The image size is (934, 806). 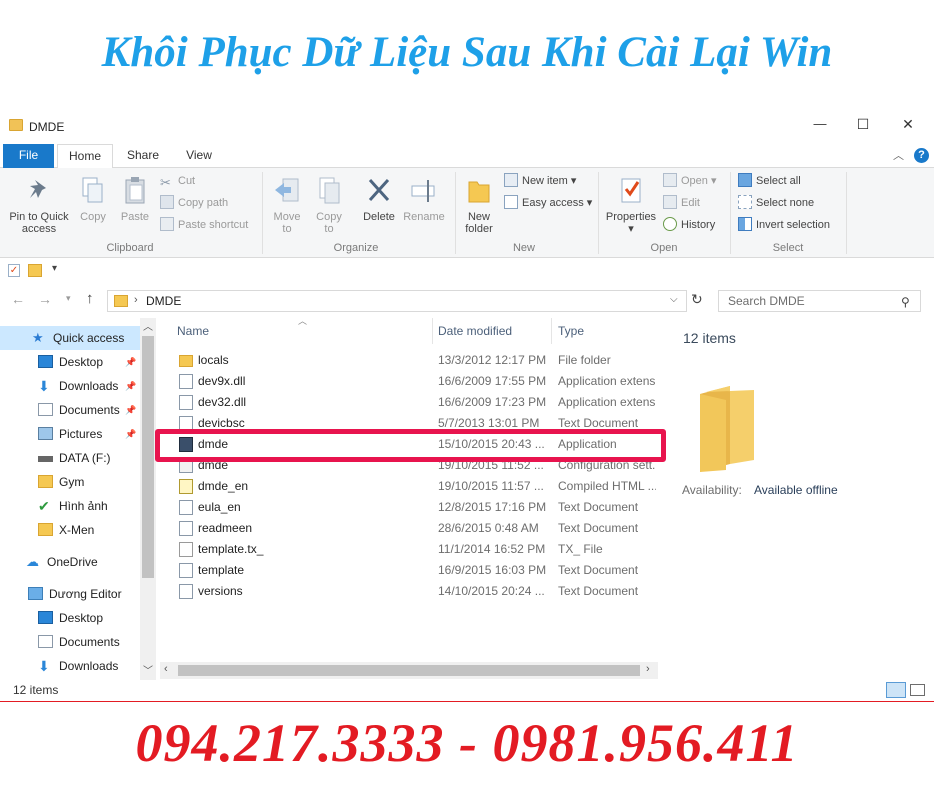 I want to click on nav-item: Desktop, so click(x=70, y=618).